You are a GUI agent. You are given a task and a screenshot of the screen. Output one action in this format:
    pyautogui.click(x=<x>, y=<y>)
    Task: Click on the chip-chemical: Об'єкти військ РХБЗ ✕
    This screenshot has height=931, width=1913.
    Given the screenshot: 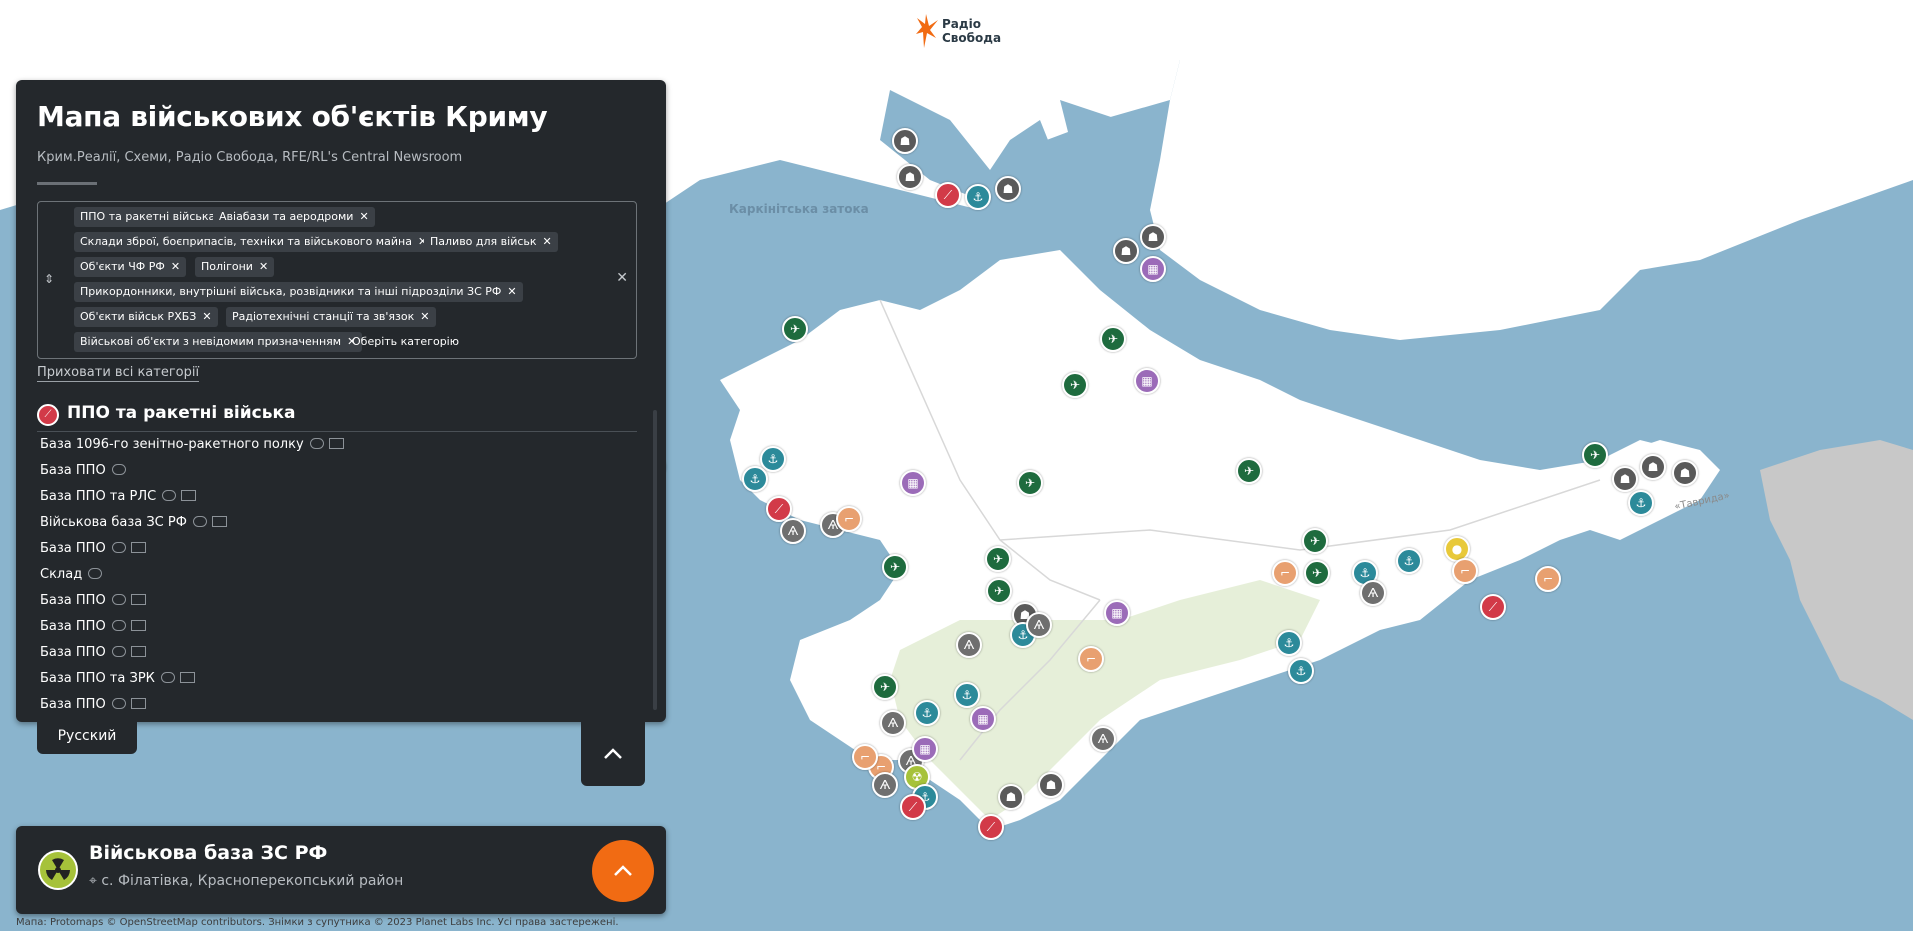 What is the action you would take?
    pyautogui.click(x=146, y=317)
    